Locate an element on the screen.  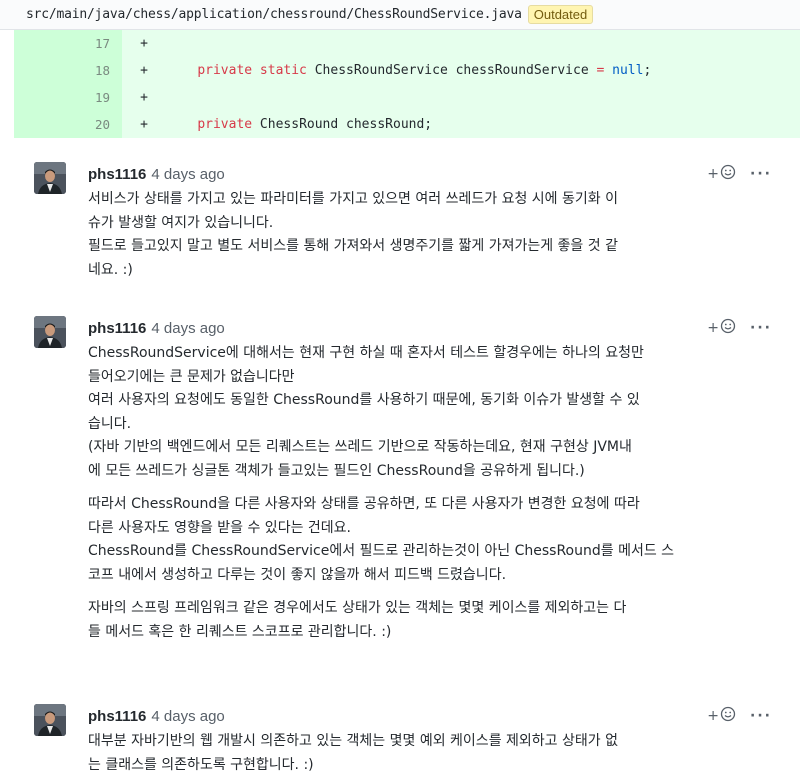
diff-line: 19 + is located at coordinates (407, 97).